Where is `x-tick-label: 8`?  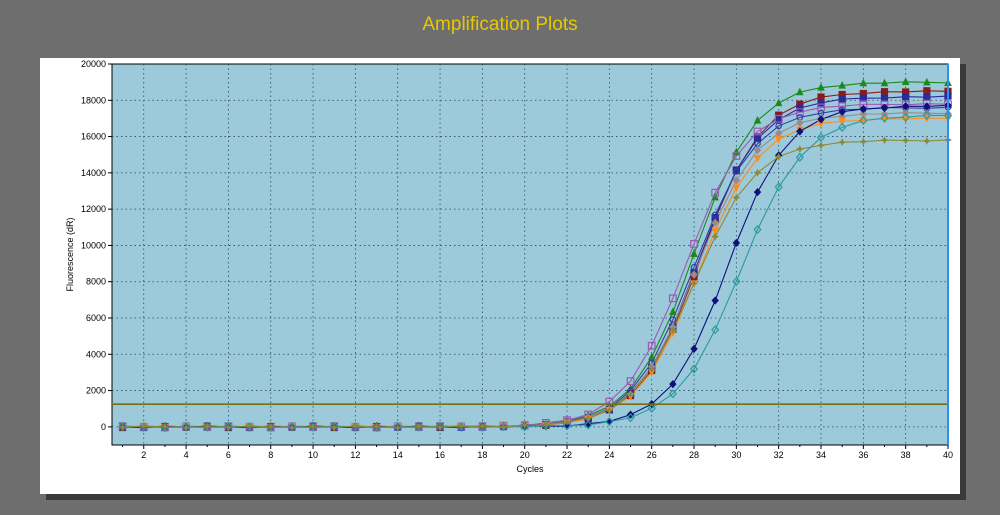
x-tick-label: 8 is located at coordinates (270, 455).